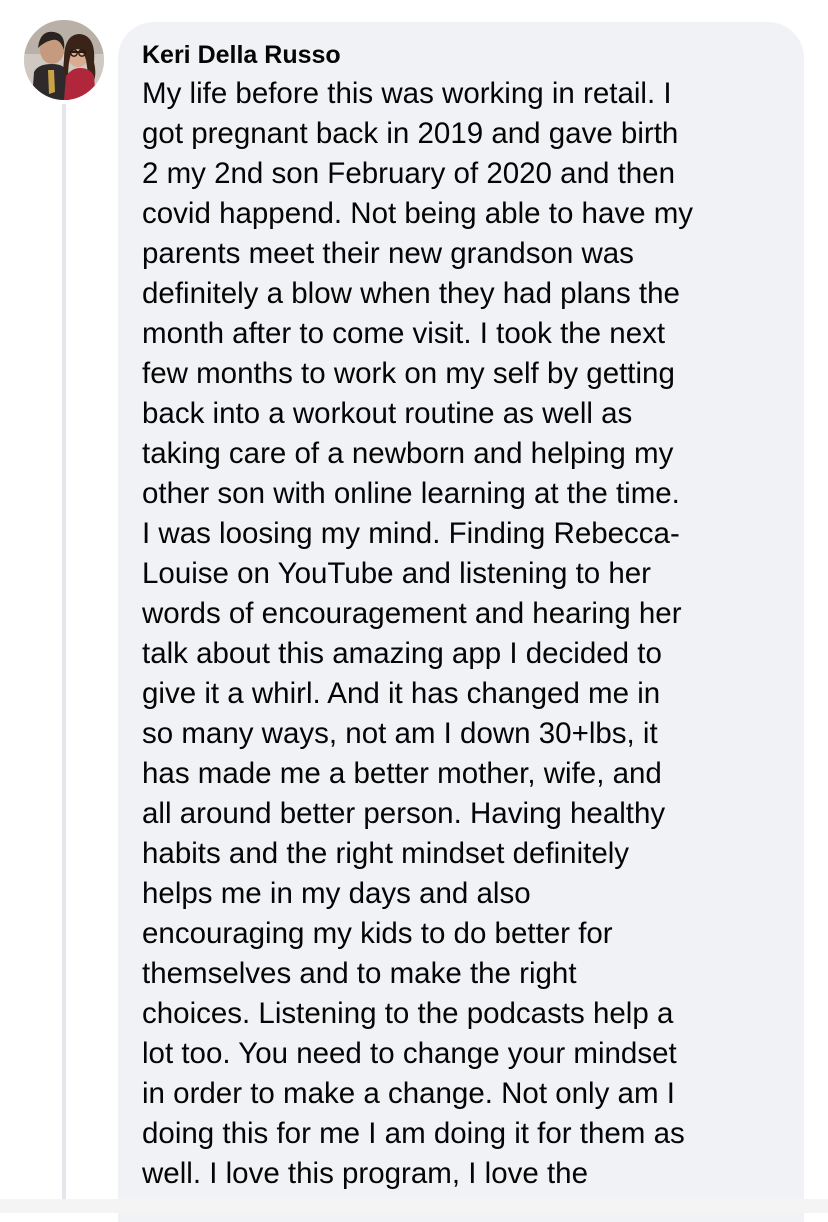 This screenshot has width=828, height=1222. I want to click on reply-thread-line, so click(64, 658).